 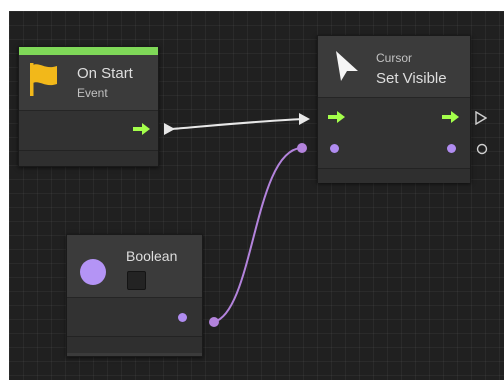 I want to click on on-start-node: On Start Event, so click(x=88, y=106).